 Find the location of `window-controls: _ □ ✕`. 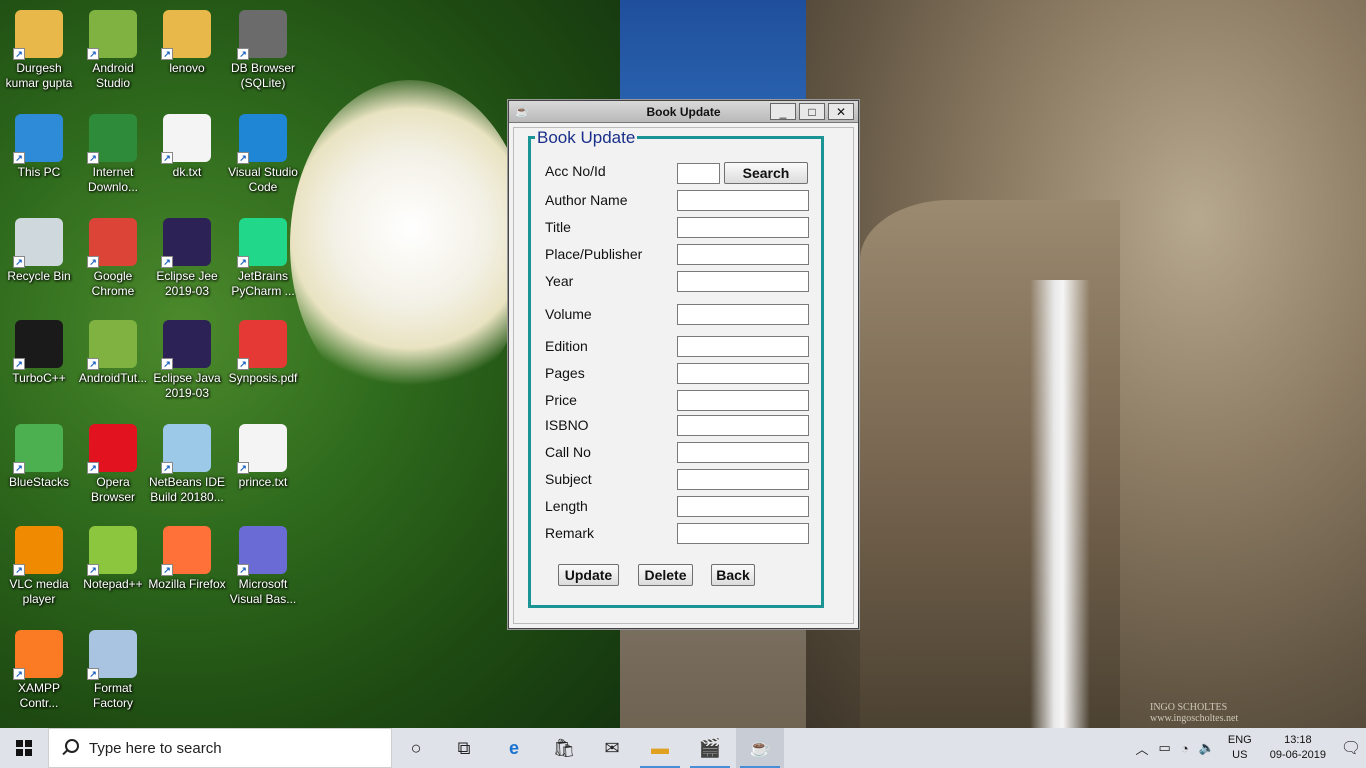

window-controls: _ □ ✕ is located at coordinates (812, 111).